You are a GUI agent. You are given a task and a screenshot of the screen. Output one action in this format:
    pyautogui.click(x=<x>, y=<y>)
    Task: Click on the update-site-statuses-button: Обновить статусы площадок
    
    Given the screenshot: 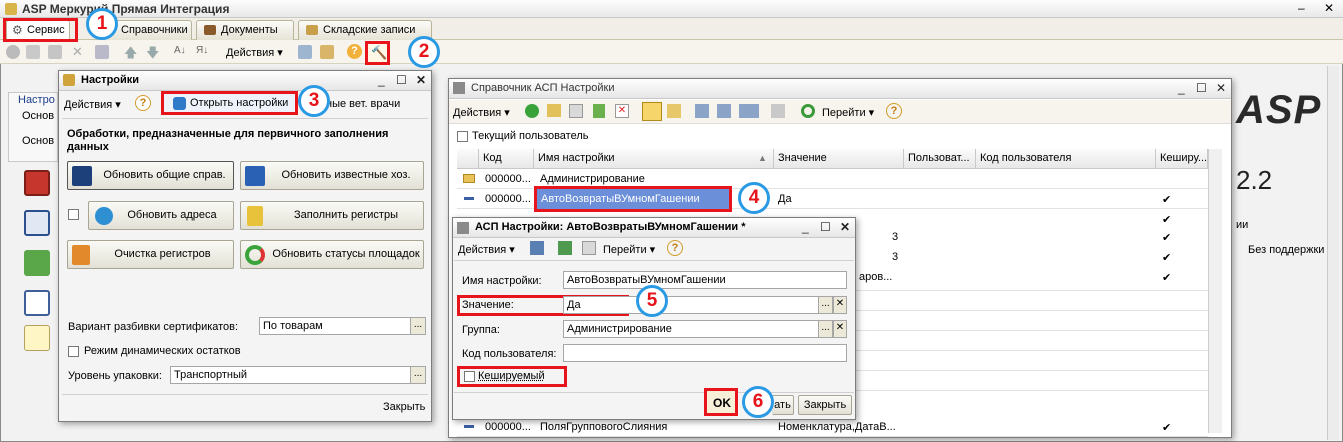 What is the action you would take?
    pyautogui.click(x=332, y=254)
    